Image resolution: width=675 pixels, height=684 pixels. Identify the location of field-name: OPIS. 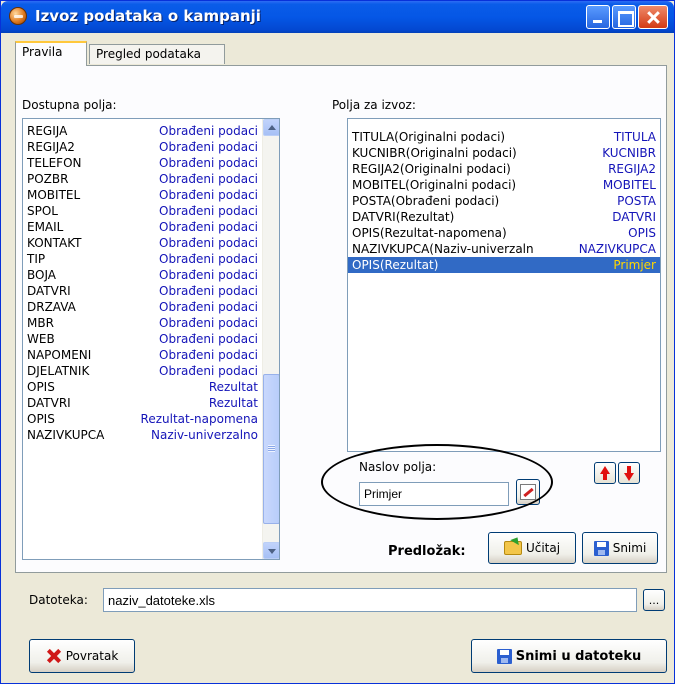
(41, 419).